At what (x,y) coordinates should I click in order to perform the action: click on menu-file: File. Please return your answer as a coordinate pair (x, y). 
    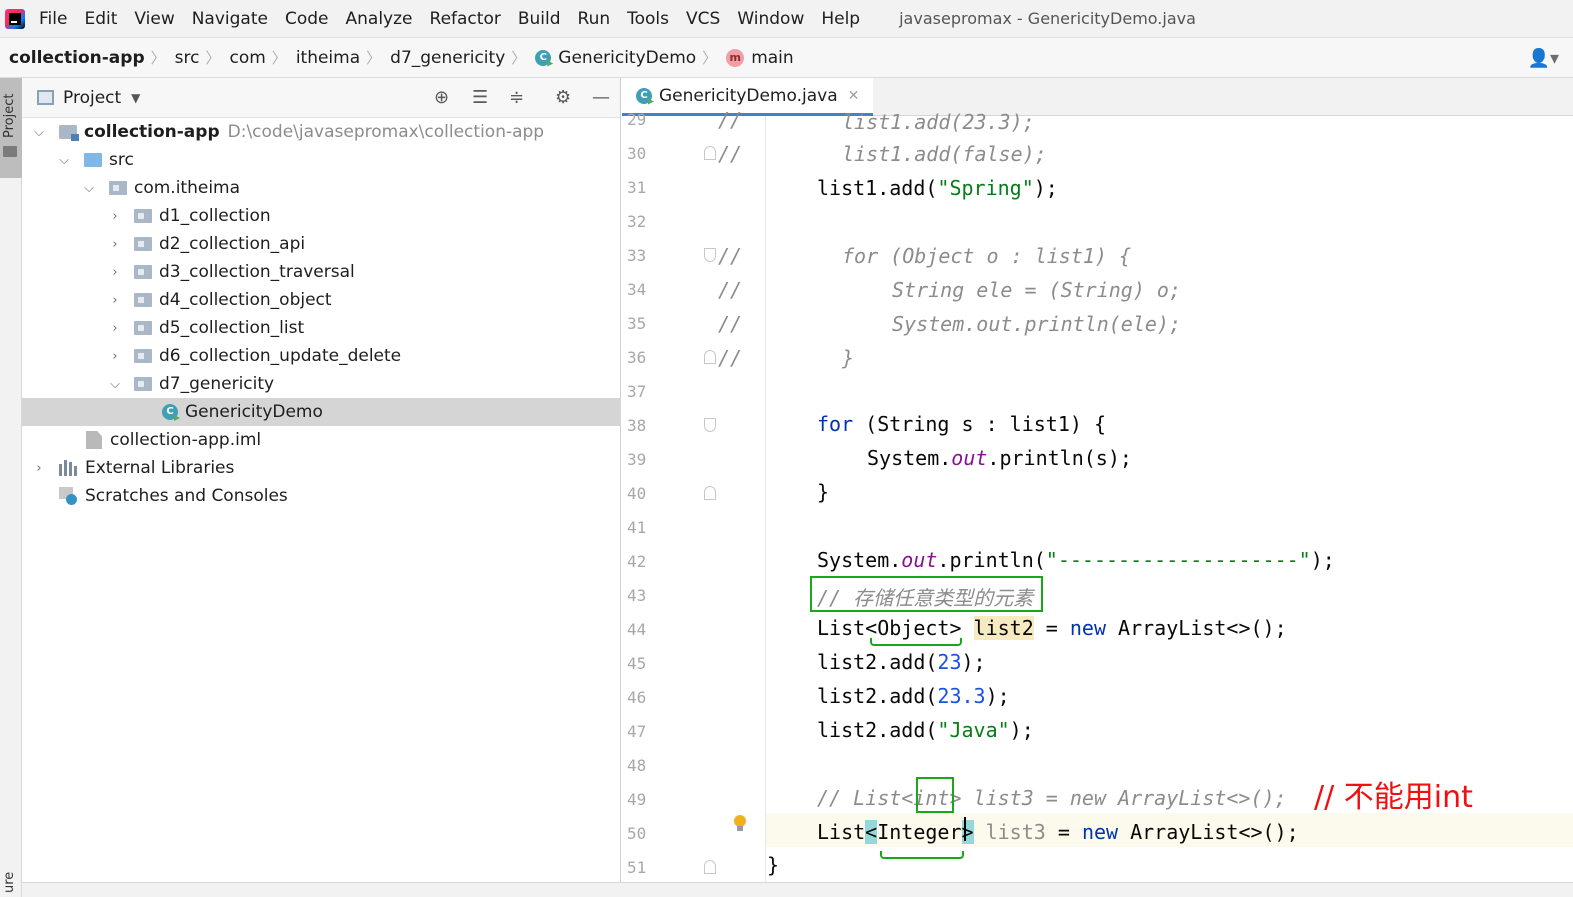
    Looking at the image, I should click on (53, 19).